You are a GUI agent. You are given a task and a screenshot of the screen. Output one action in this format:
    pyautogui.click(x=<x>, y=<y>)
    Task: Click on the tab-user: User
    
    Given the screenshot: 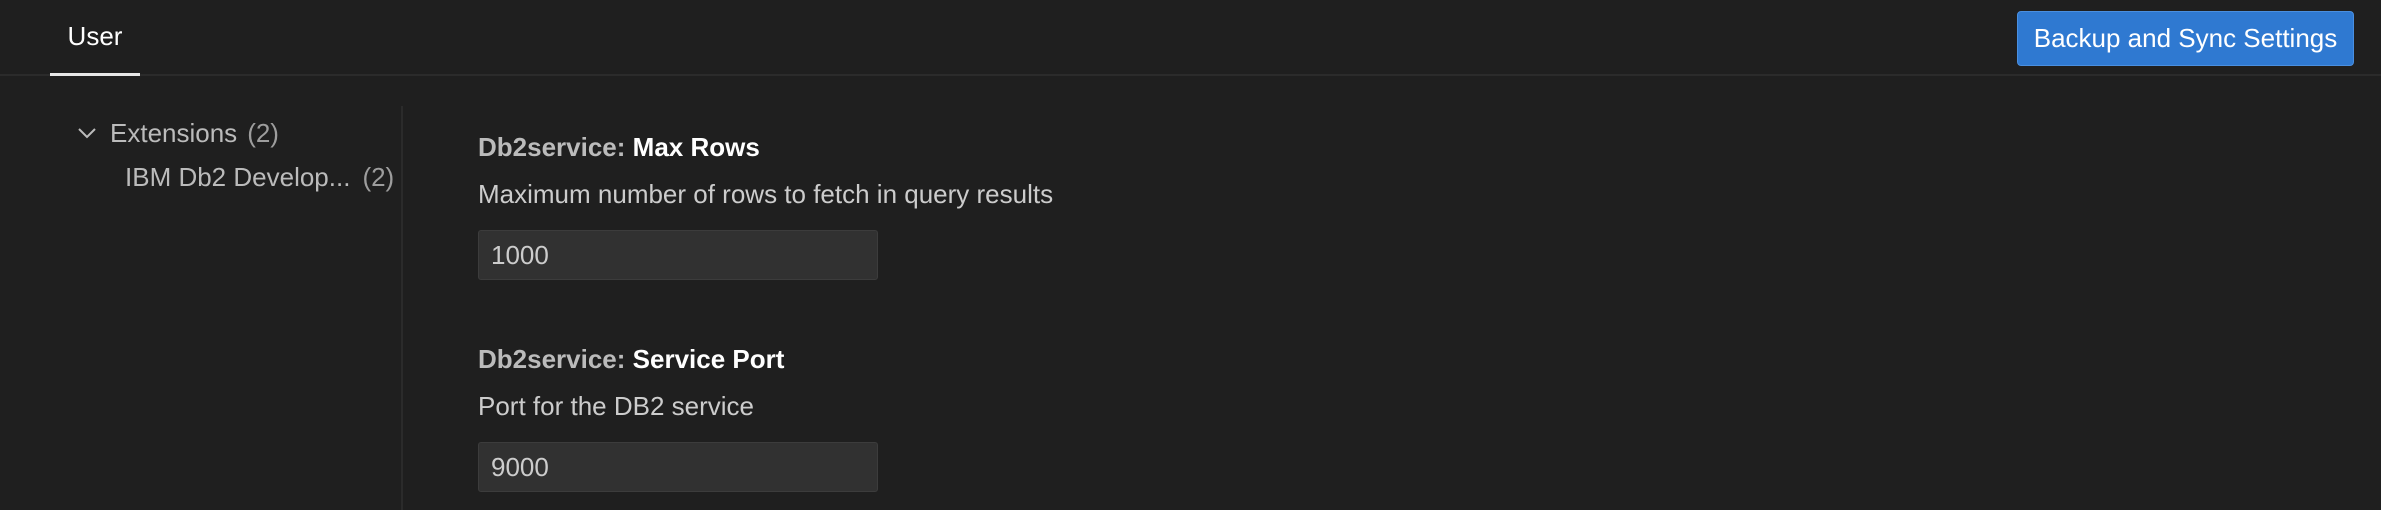 What is the action you would take?
    pyautogui.click(x=95, y=38)
    